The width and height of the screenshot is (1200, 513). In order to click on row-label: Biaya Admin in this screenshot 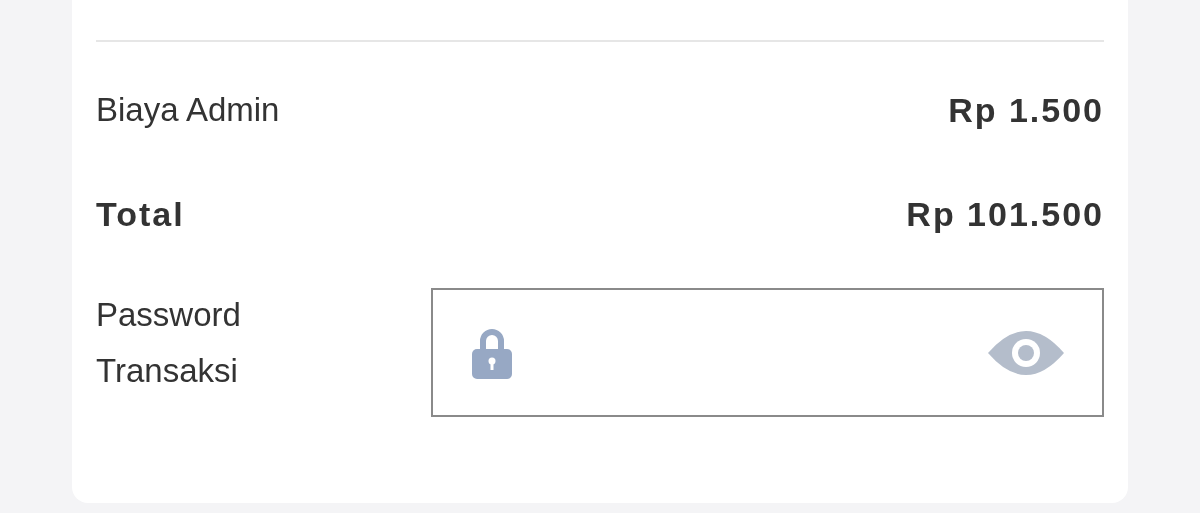, I will do `click(188, 110)`.